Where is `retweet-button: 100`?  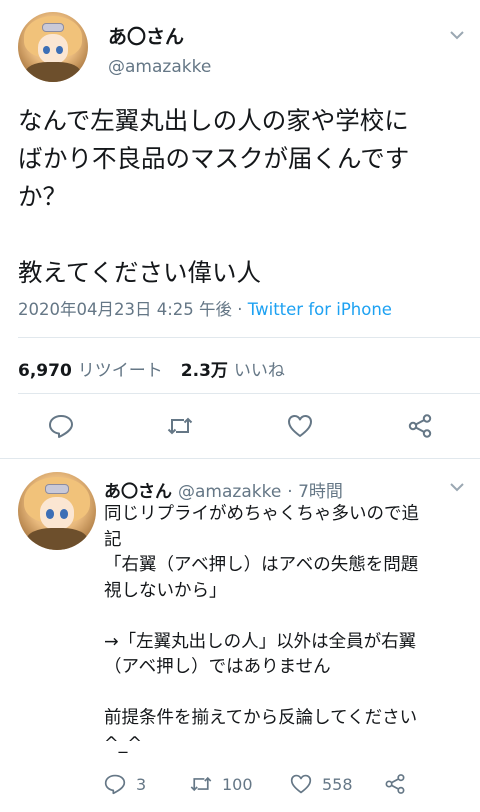 retweet-button: 100 is located at coordinates (221, 784).